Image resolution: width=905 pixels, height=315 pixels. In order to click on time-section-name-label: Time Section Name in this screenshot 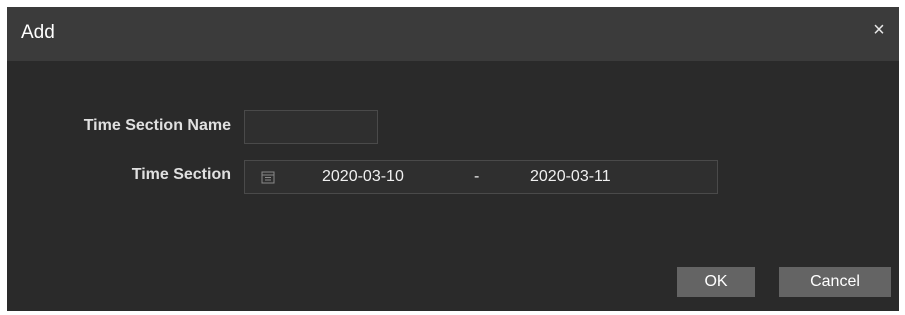, I will do `click(157, 125)`.